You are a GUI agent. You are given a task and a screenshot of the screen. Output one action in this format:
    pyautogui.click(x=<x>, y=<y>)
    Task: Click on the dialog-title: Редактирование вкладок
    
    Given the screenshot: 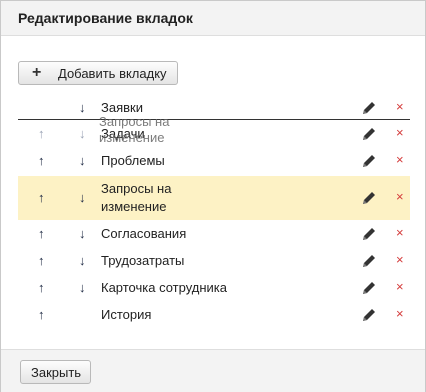 What is the action you would take?
    pyautogui.click(x=105, y=18)
    